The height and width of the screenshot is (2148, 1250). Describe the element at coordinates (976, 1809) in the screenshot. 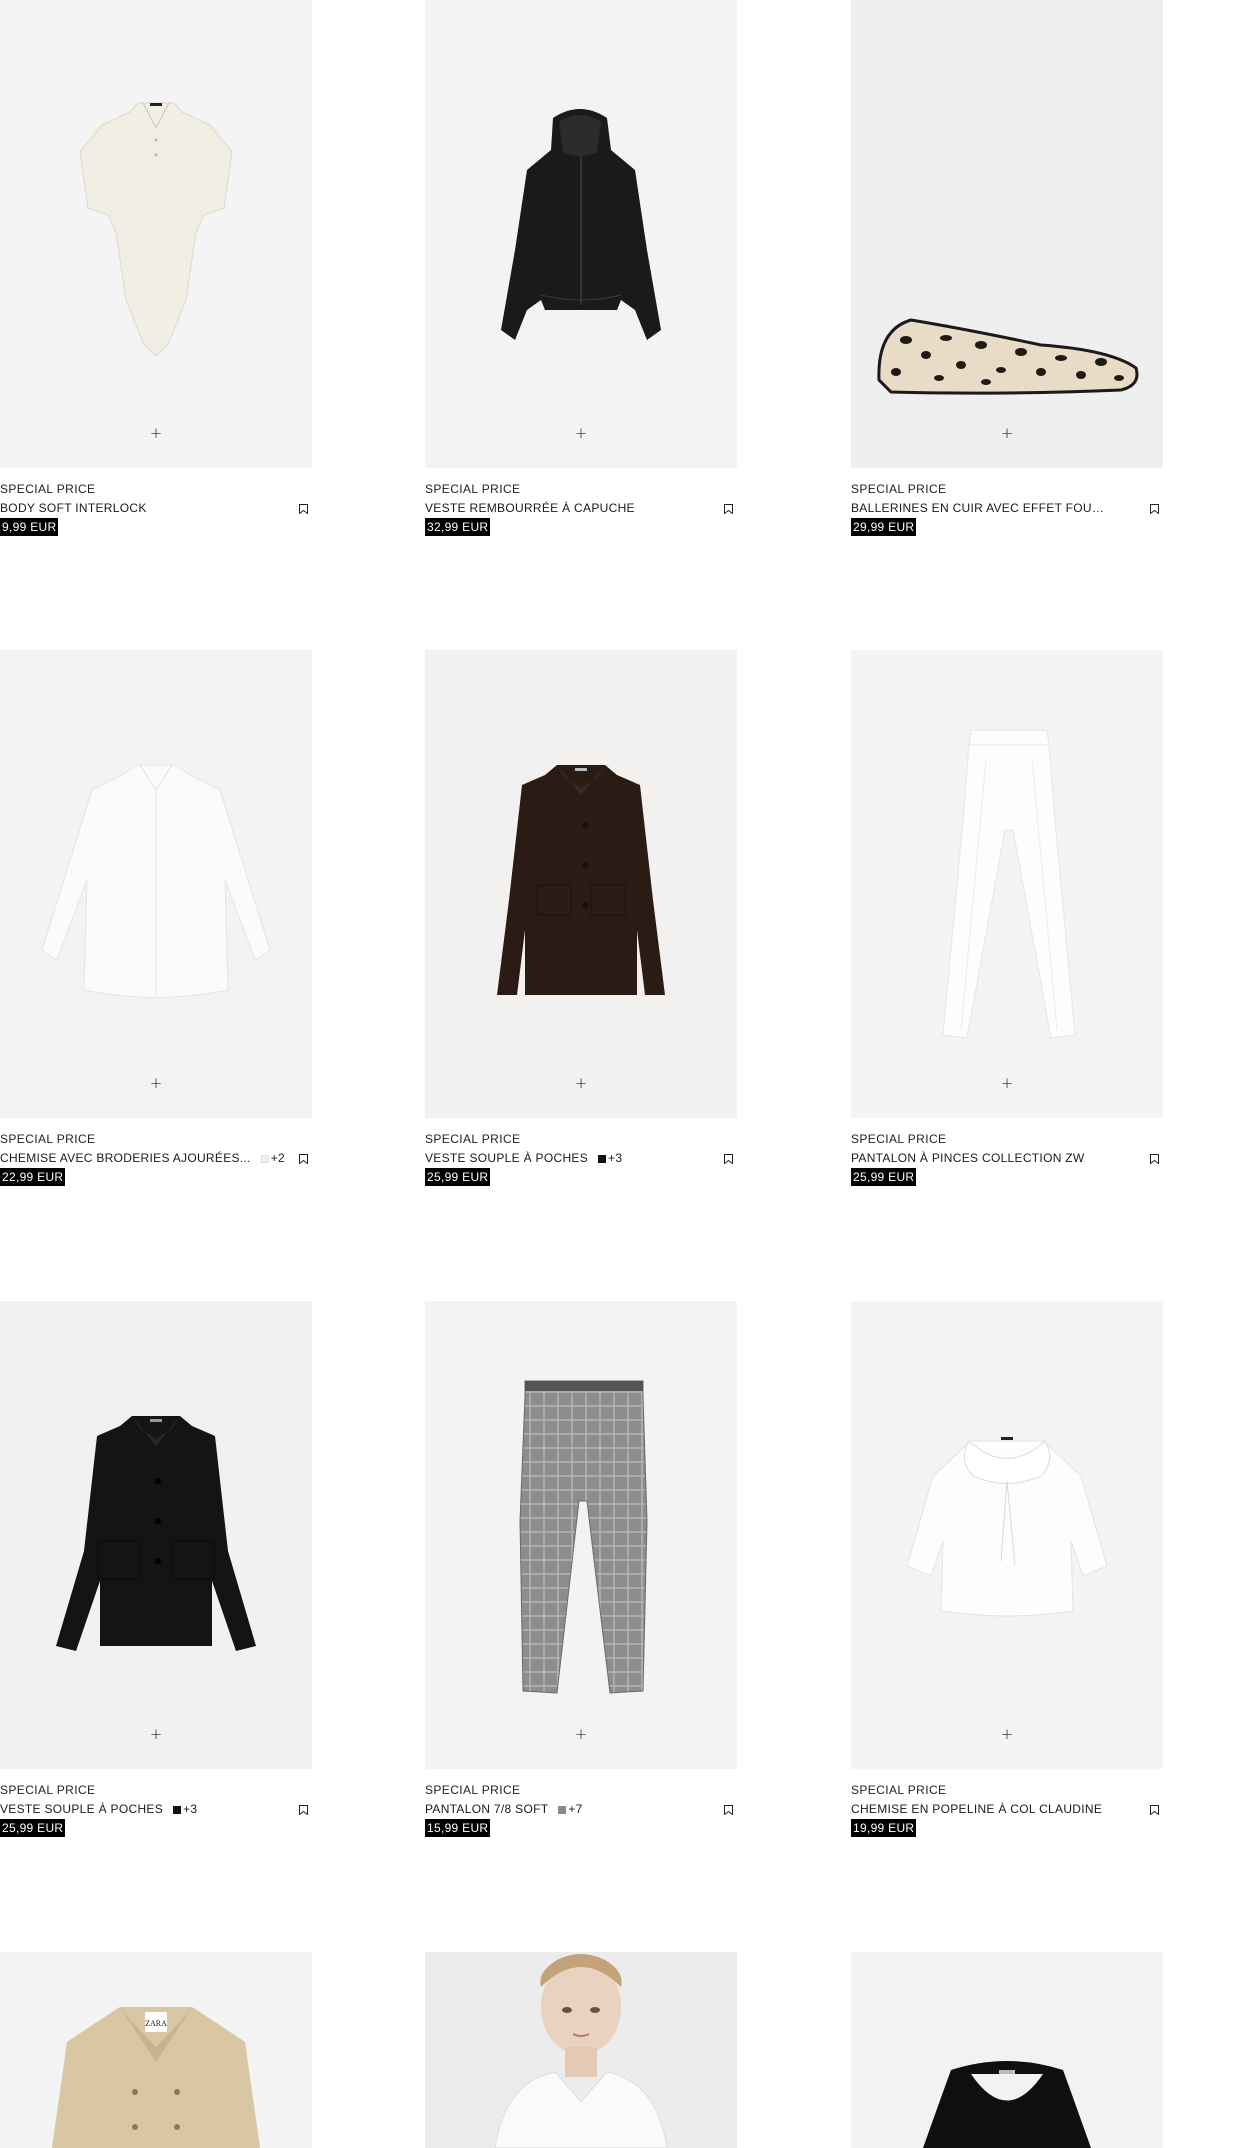

I see `product-name: CHEMISE EN POPELINE À COL CLAUDINE` at that location.